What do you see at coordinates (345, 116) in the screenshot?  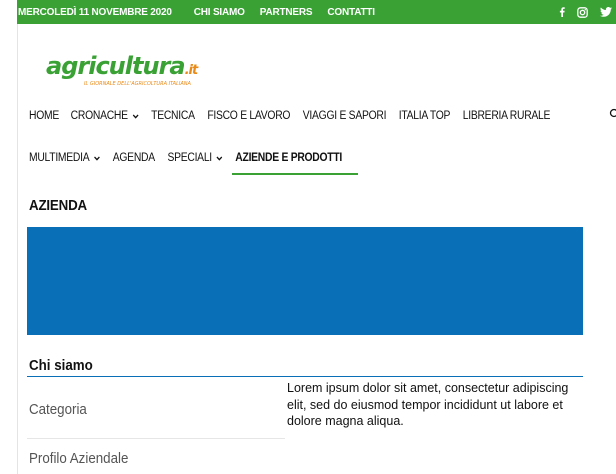 I see `nav-item-viaggi-e-sapori: VIAGGI E SAPORI` at bounding box center [345, 116].